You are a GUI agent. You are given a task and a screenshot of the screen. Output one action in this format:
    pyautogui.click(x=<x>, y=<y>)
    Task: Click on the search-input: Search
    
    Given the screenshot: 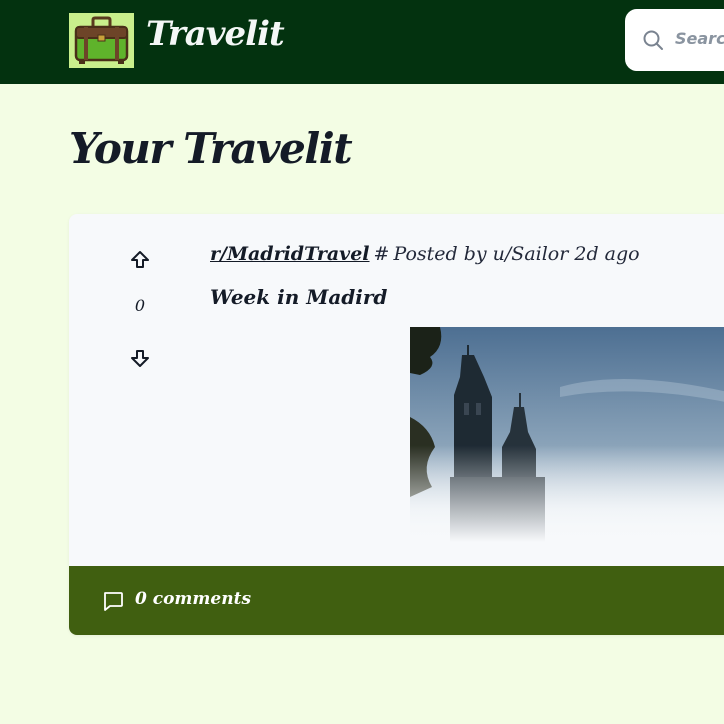 What is the action you would take?
    pyautogui.click(x=699, y=38)
    